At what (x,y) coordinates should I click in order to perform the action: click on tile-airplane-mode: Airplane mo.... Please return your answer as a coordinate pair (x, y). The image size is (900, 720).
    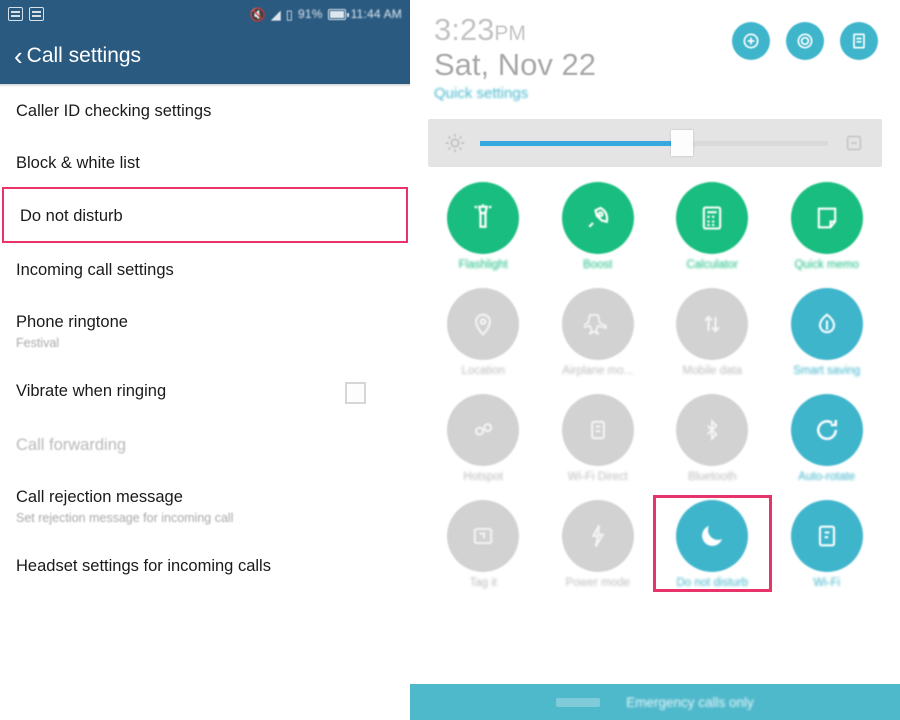
    Looking at the image, I should click on (598, 331).